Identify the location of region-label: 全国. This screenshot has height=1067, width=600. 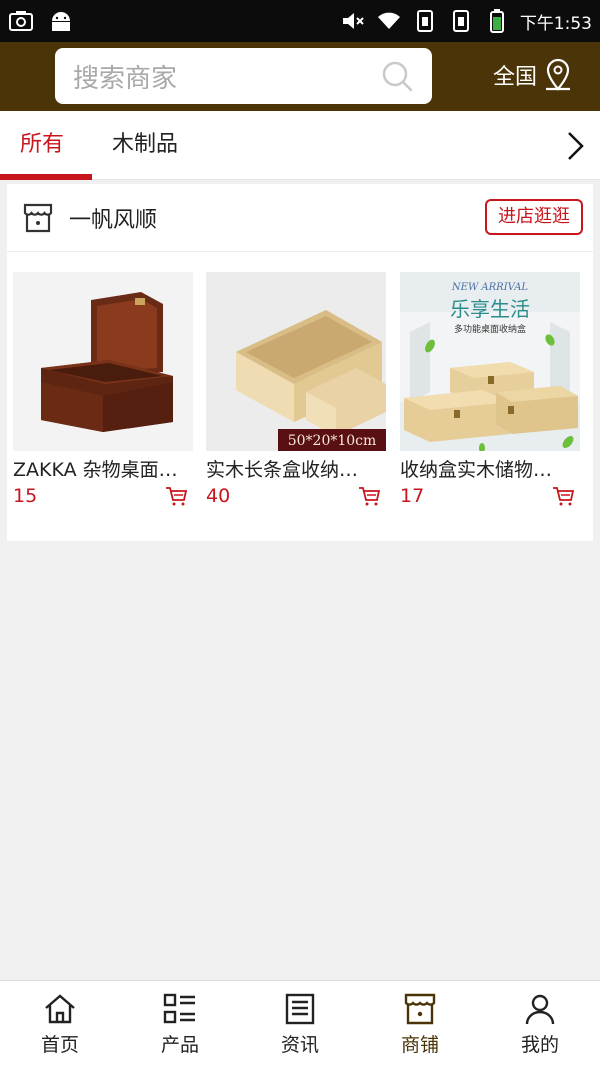
(515, 77).